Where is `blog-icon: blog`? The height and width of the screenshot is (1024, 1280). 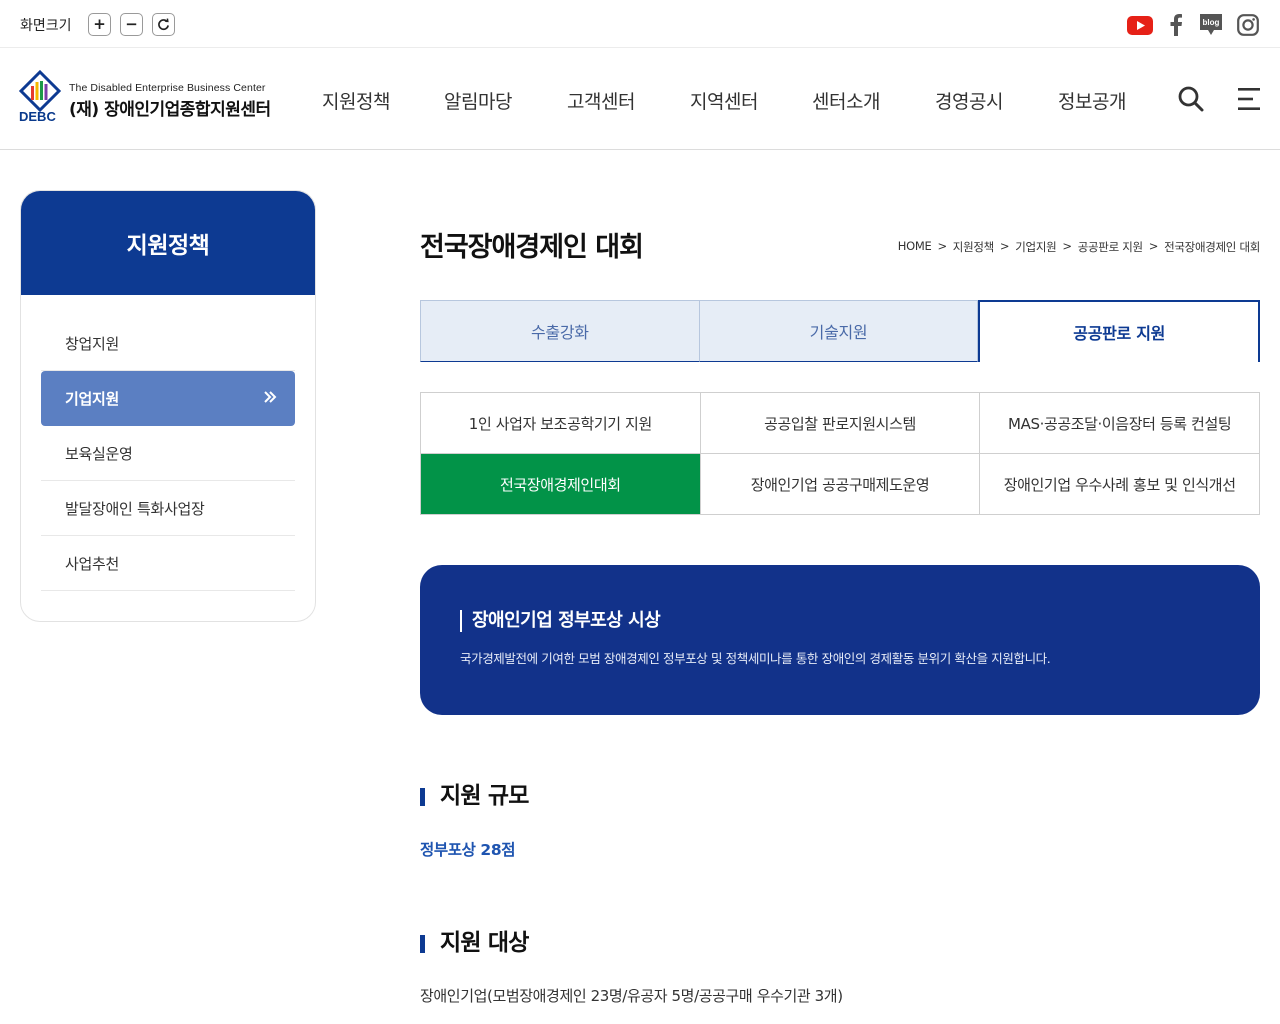 blog-icon: blog is located at coordinates (1211, 24).